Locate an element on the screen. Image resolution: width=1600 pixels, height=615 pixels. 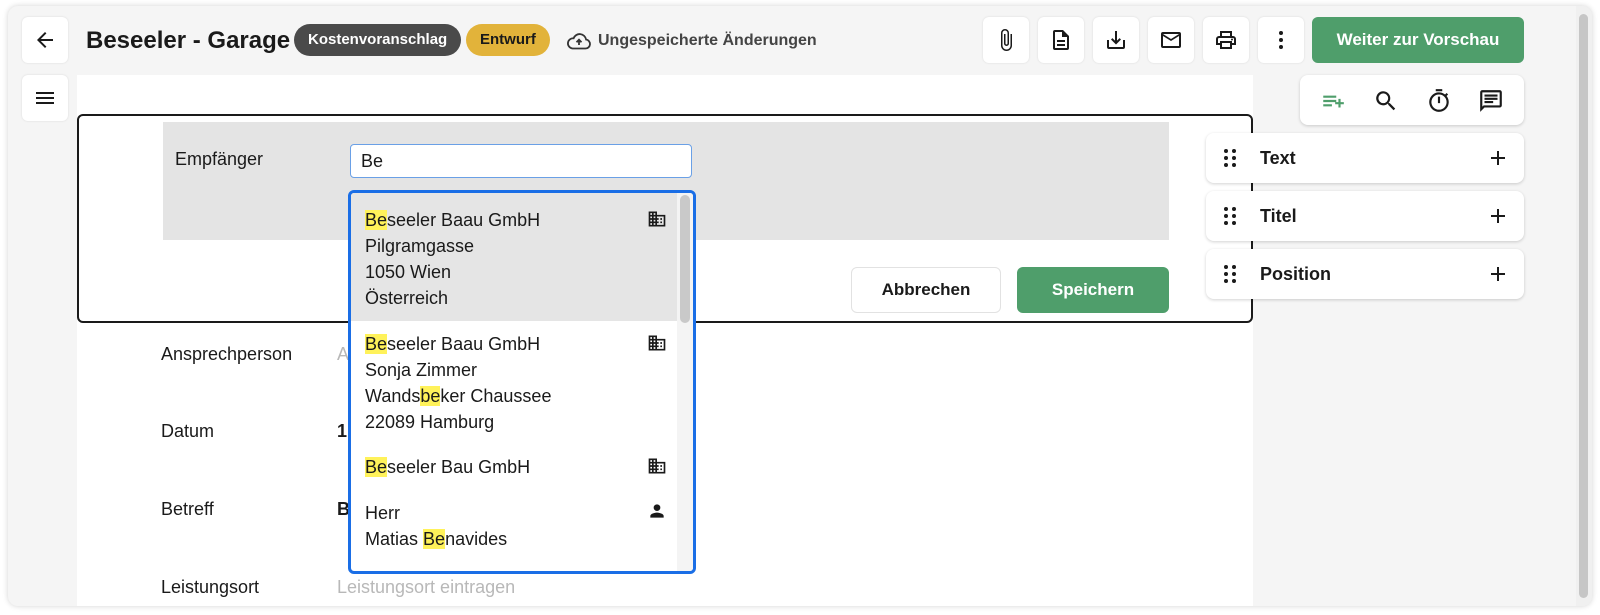
suggestion-line: Österreich is located at coordinates (407, 298).